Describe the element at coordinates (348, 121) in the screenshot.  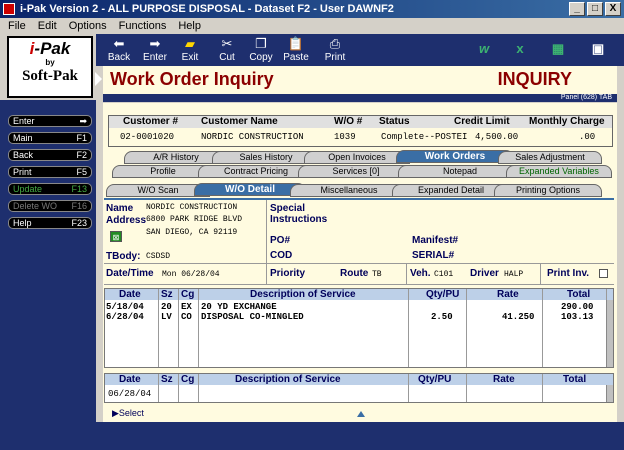
I see `wo-number-header: W/O #` at that location.